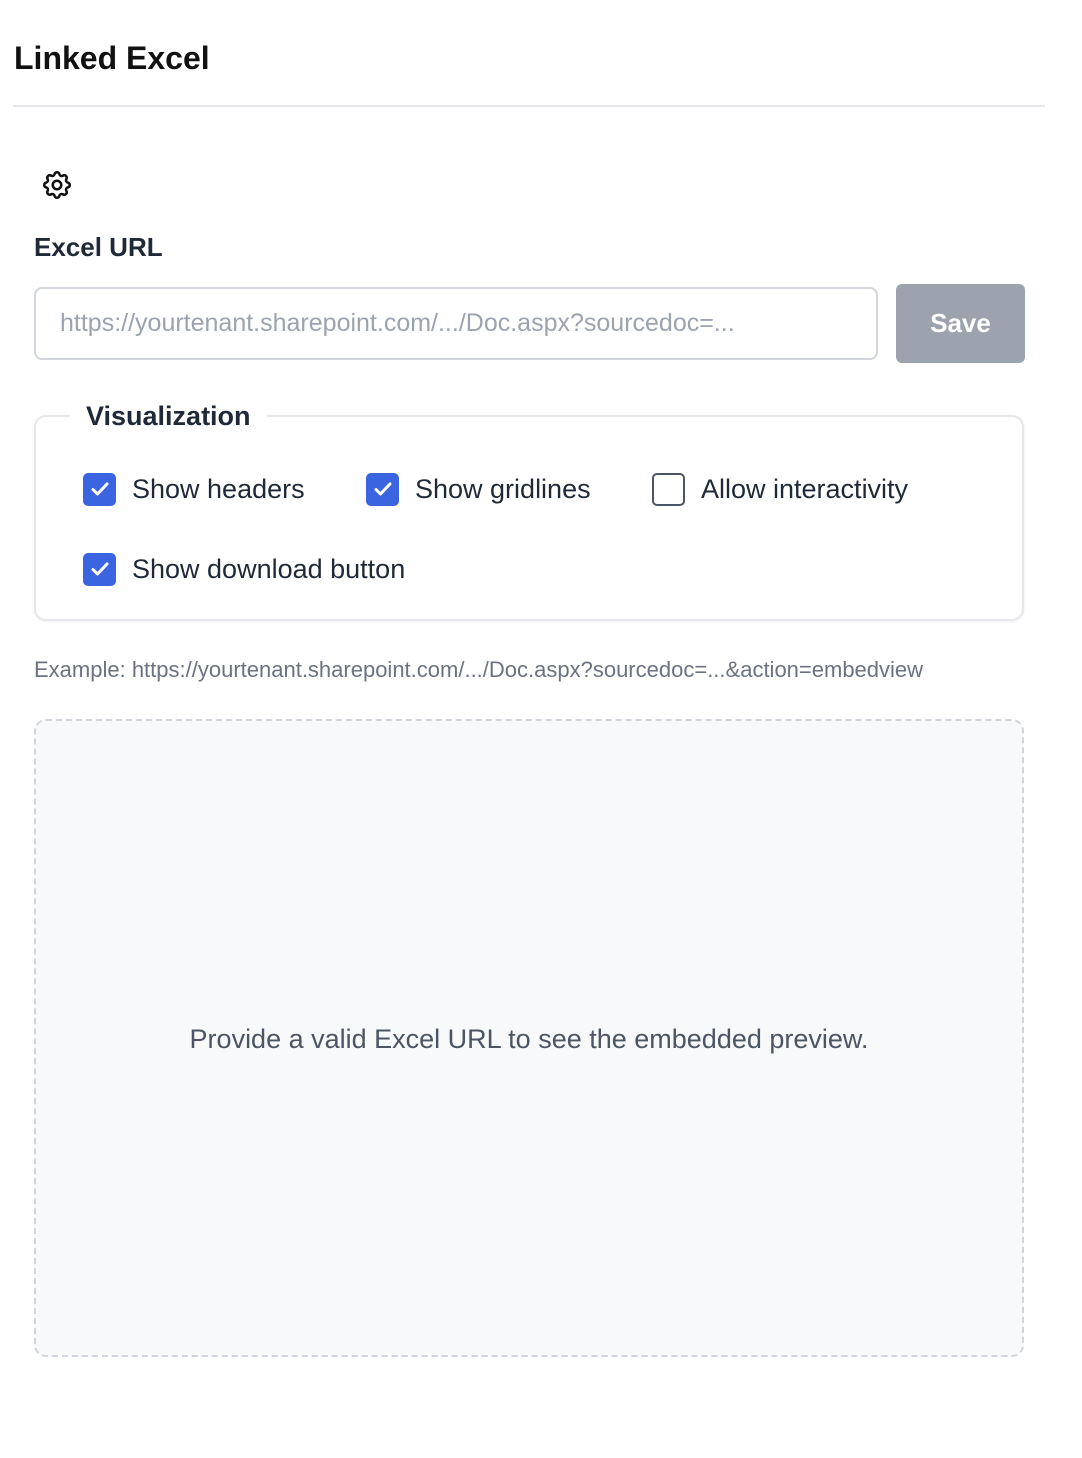 The image size is (1082, 1458). I want to click on allow-interactivity-checkbox, so click(668, 489).